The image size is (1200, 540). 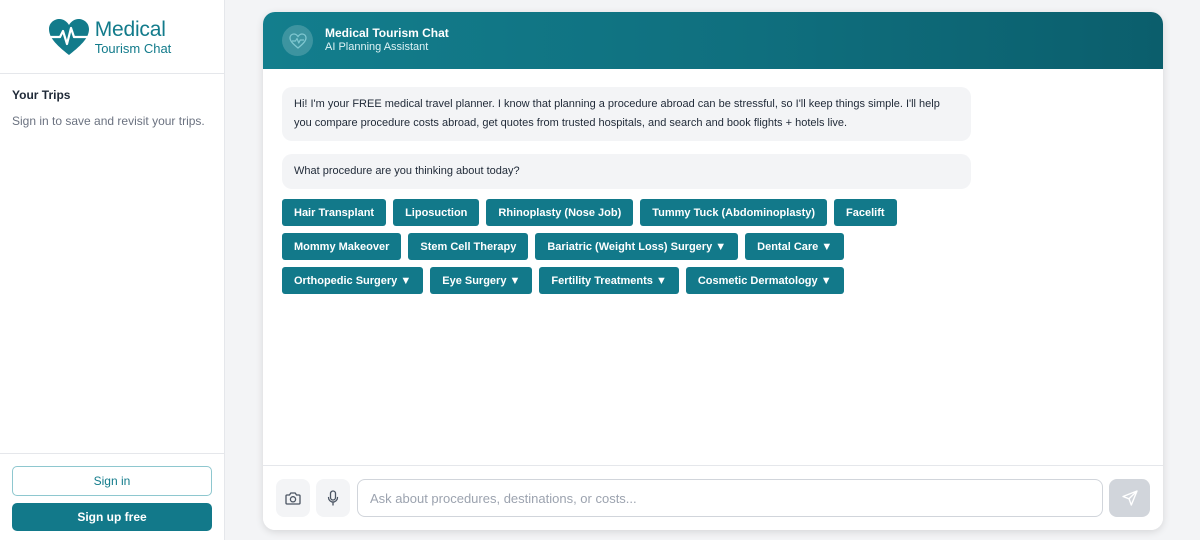 I want to click on heart-pulse-logo-icon, so click(x=68, y=36).